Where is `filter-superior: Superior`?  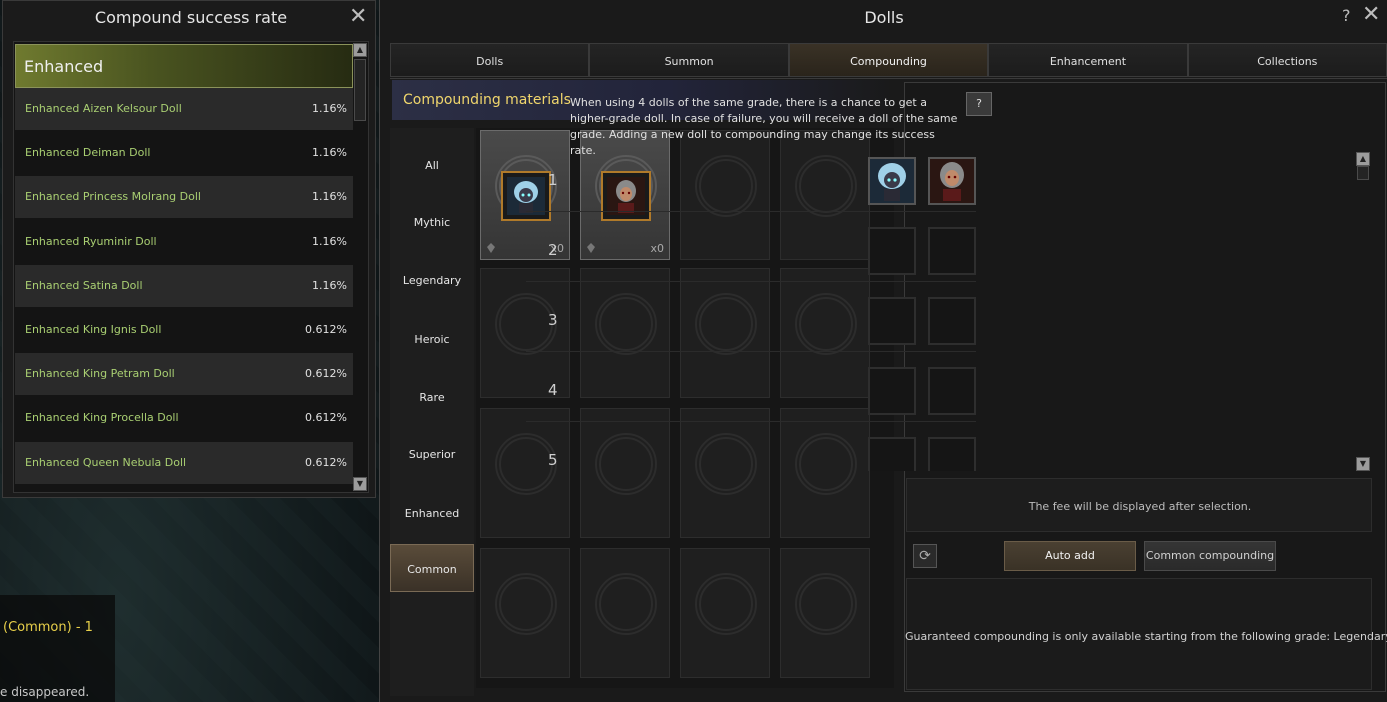
filter-superior: Superior is located at coordinates (432, 454).